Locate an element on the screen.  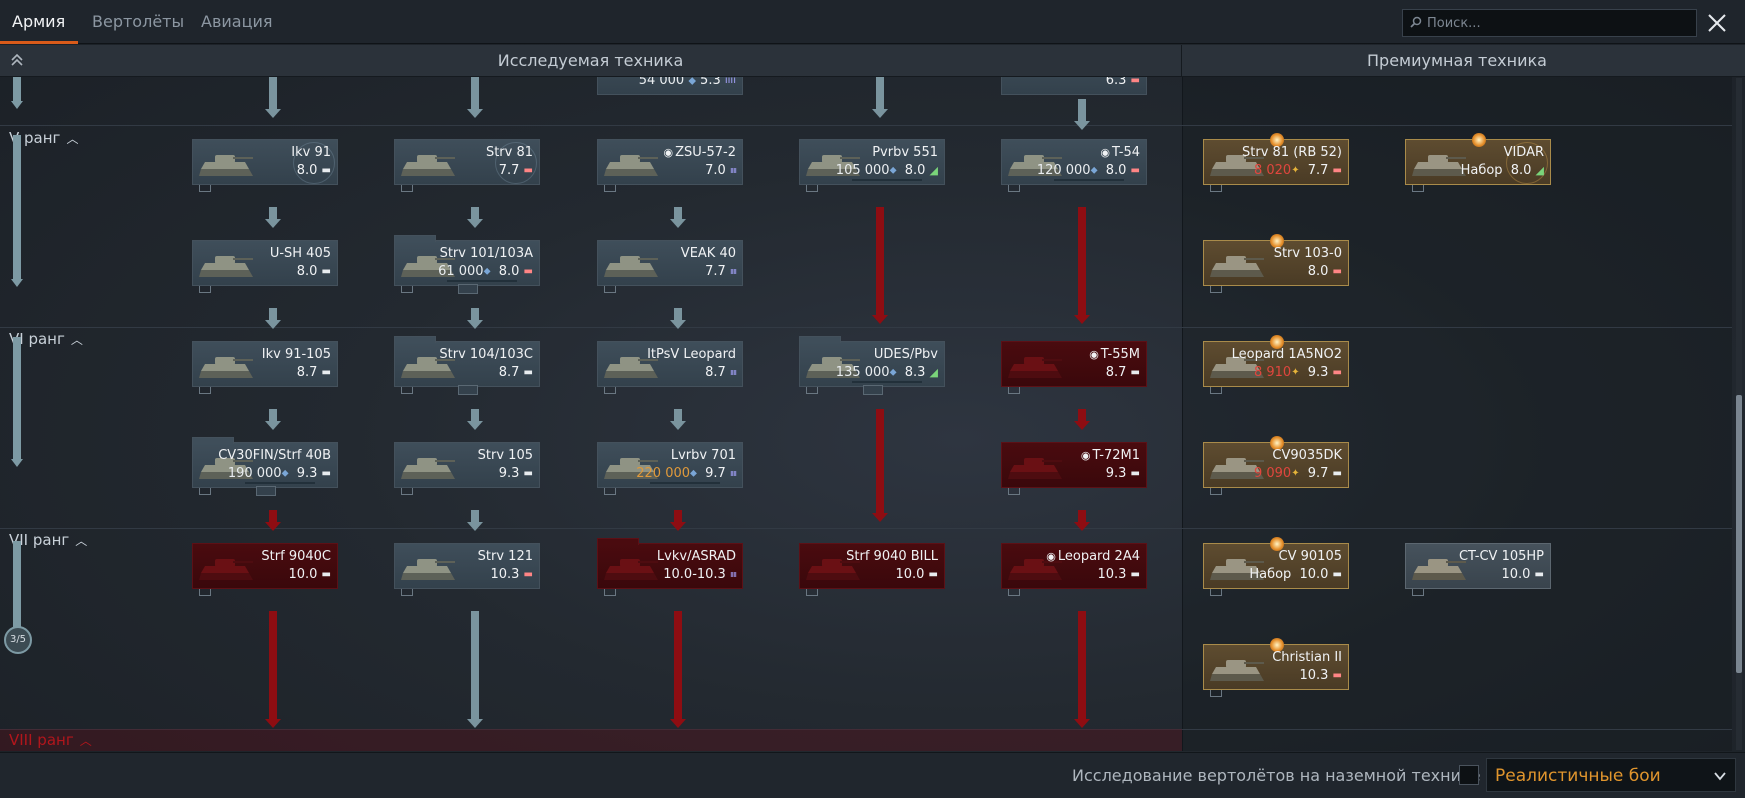
vehicle-card: Lvrbv 701 220 000⬥ 9.7 ıııı is located at coordinates (670, 468).